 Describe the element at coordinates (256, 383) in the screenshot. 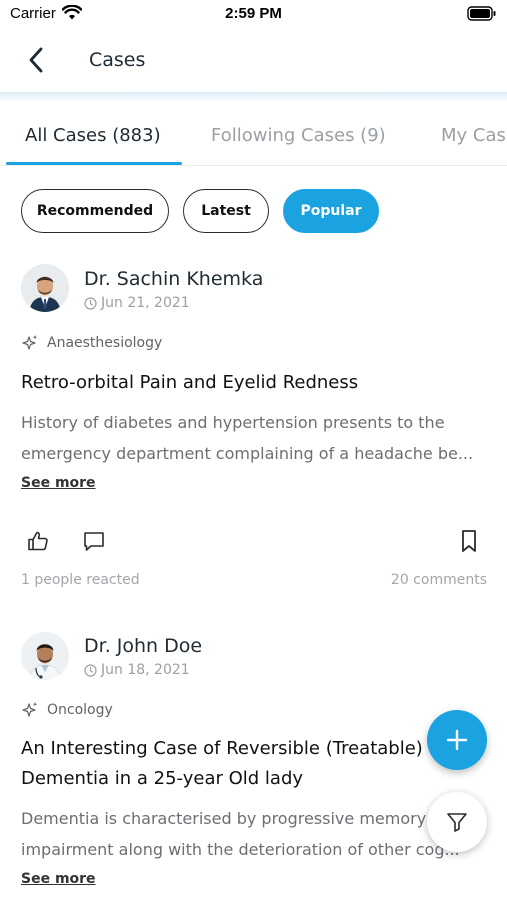

I see `case-title: Retro-orbital Pain and Eyelid Redness` at that location.